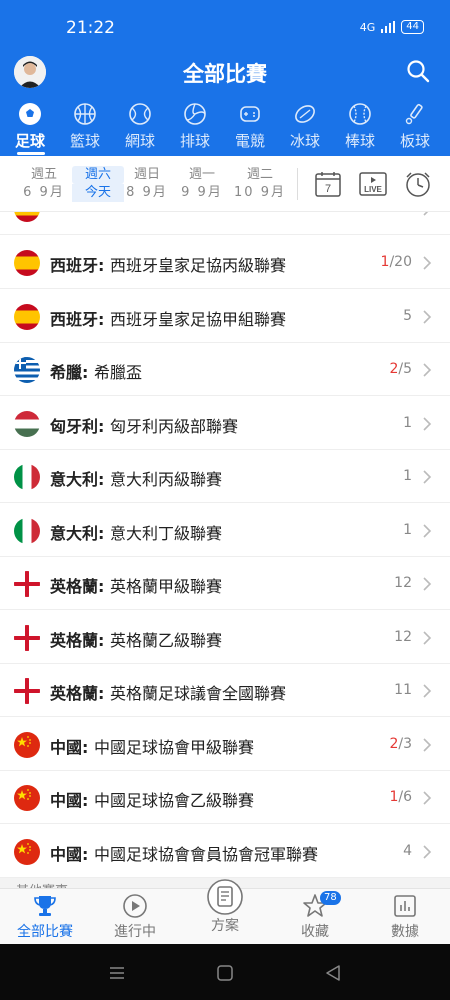 The image size is (450, 1000). What do you see at coordinates (9, 175) in the screenshot?
I see `date-item: 月` at bounding box center [9, 175].